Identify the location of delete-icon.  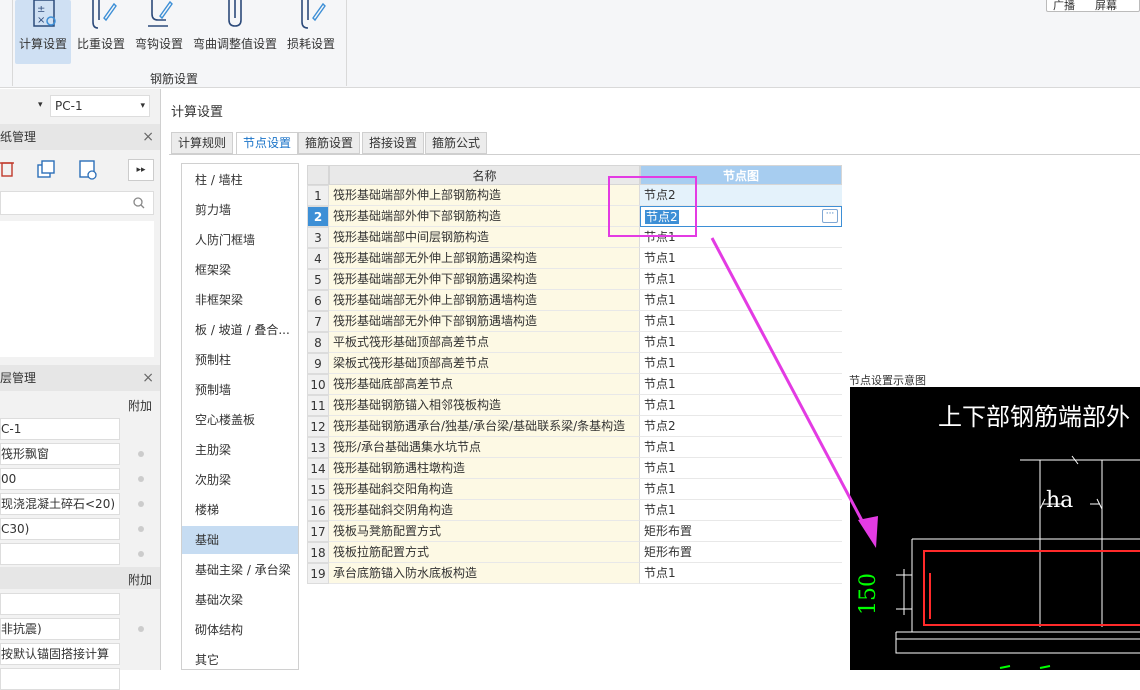
(10, 169).